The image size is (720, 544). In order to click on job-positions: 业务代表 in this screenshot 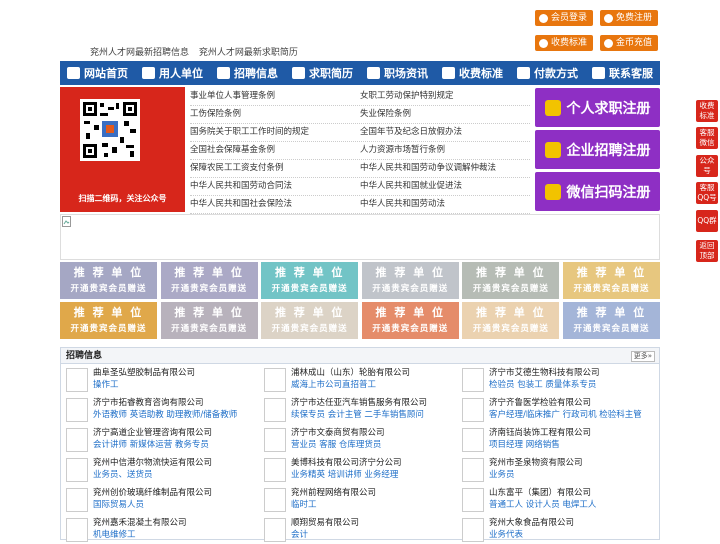, I will do `click(531, 535)`.